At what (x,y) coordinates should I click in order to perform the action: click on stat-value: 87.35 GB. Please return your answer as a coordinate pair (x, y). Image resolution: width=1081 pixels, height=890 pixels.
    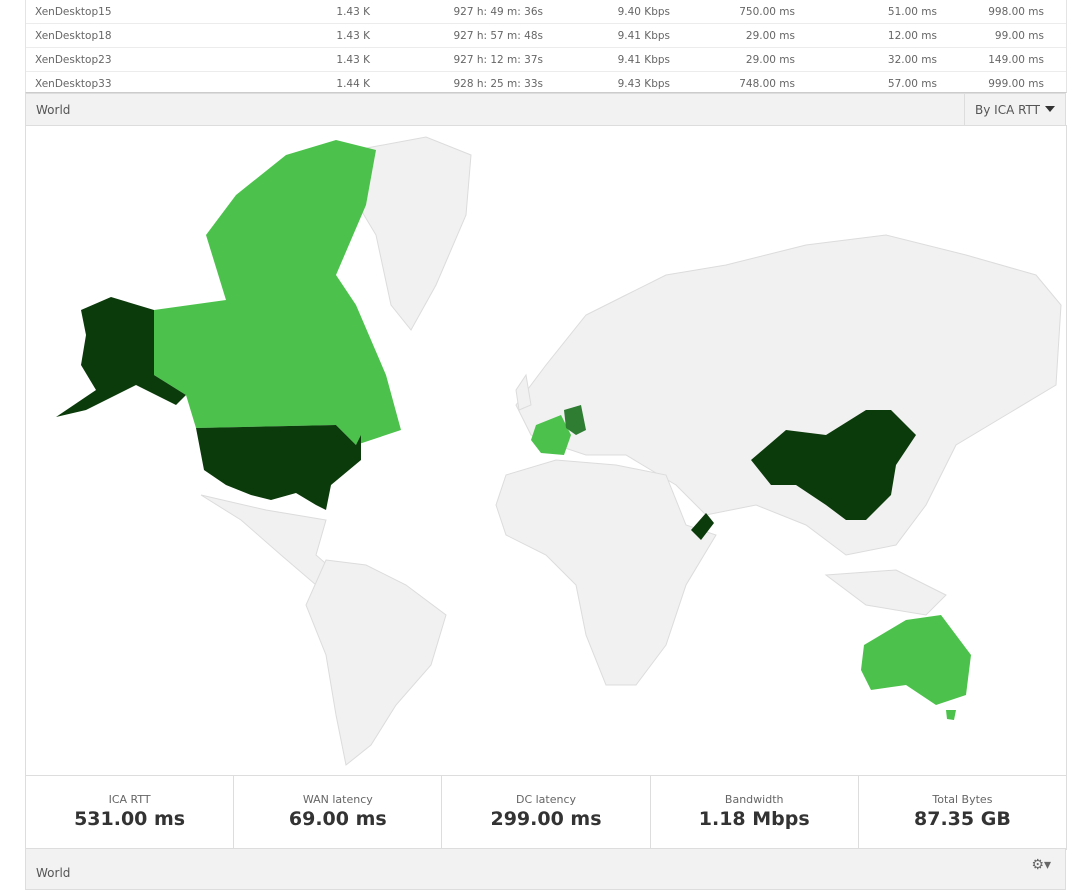
    Looking at the image, I should click on (962, 819).